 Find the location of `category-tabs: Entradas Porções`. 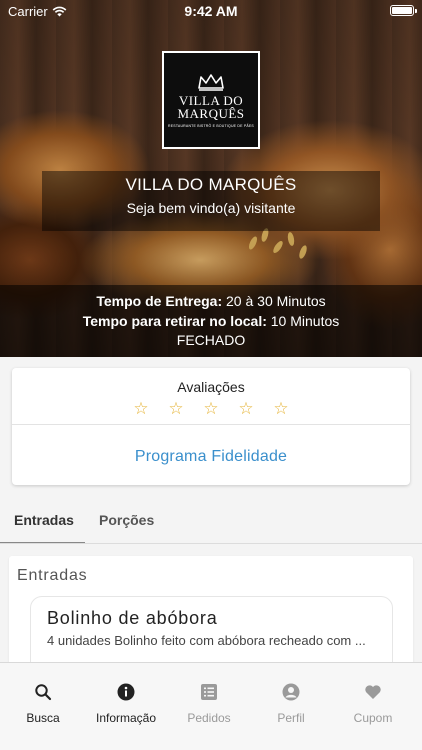

category-tabs: Entradas Porções is located at coordinates (211, 522).